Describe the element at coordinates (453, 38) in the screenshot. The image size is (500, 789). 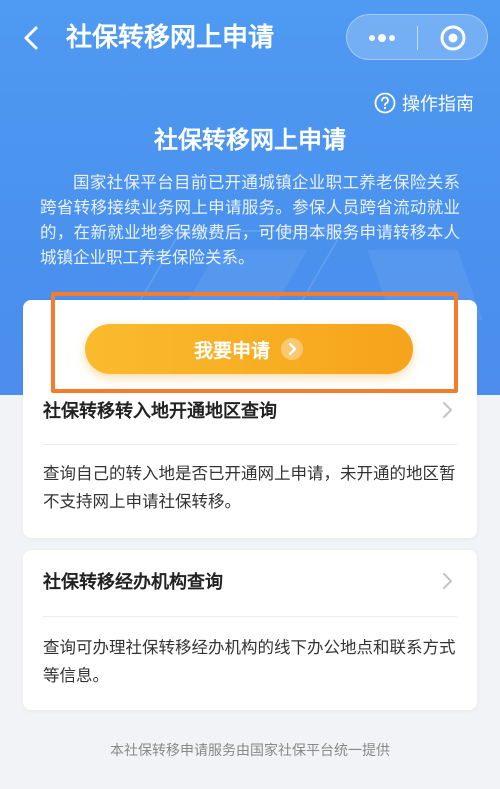
I see `target-icon` at that location.